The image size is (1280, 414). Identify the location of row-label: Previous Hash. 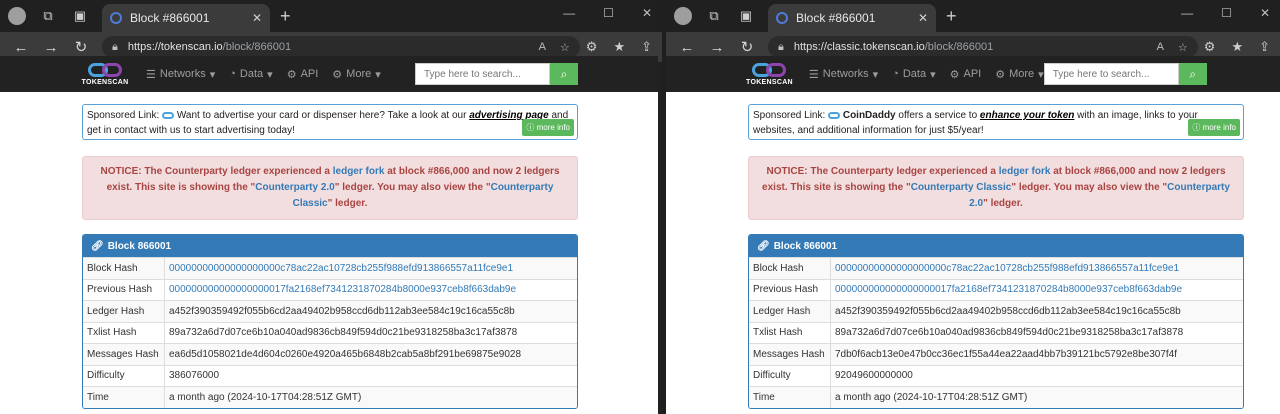
(124, 289).